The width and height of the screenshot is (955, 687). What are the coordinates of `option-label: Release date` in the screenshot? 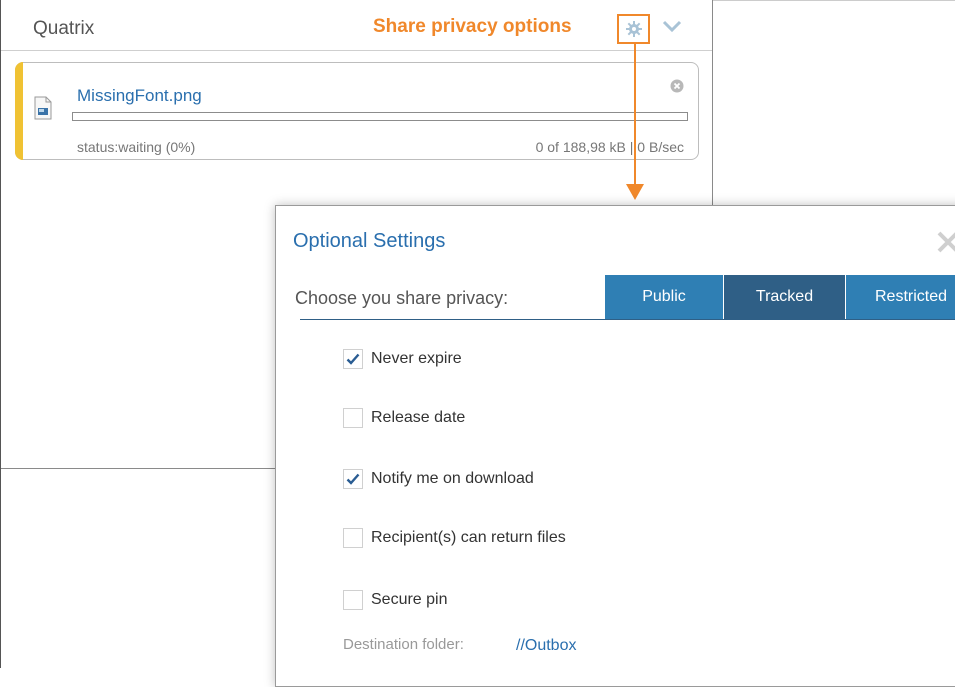 It's located at (418, 417).